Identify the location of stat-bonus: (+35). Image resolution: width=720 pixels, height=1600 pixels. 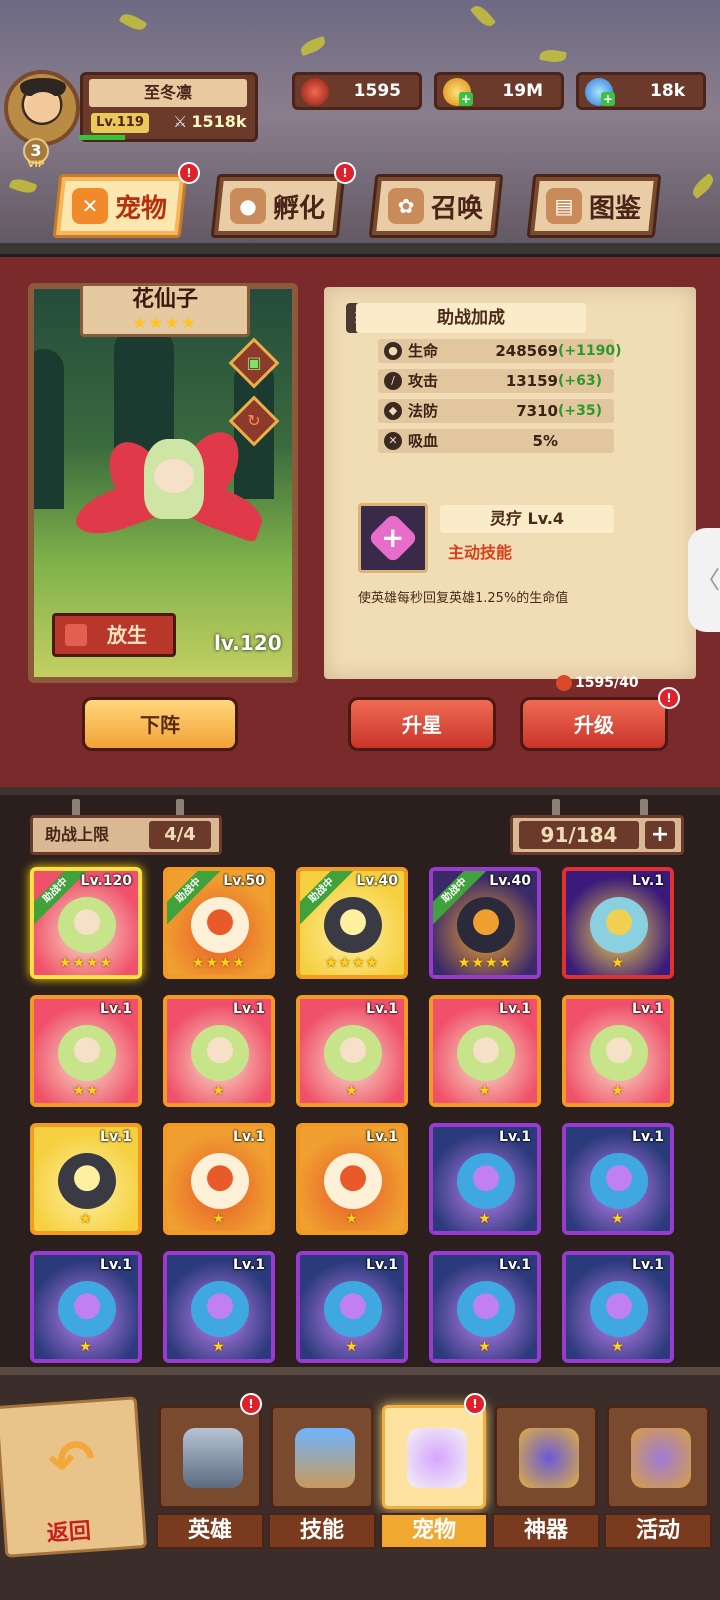
(580, 411).